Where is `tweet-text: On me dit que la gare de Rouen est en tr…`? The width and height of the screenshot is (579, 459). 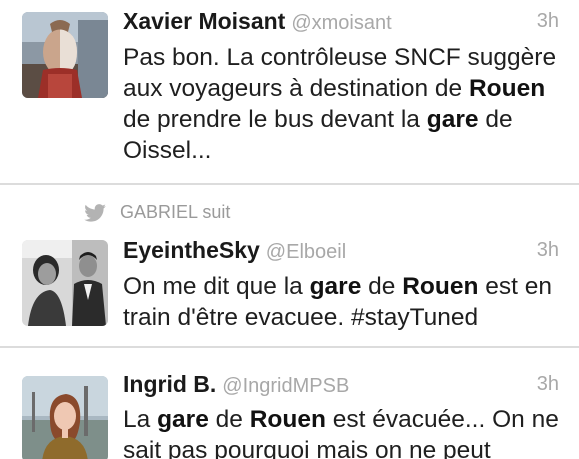 tweet-text: On me dit que la gare de Rouen est en tr… is located at coordinates (343, 302).